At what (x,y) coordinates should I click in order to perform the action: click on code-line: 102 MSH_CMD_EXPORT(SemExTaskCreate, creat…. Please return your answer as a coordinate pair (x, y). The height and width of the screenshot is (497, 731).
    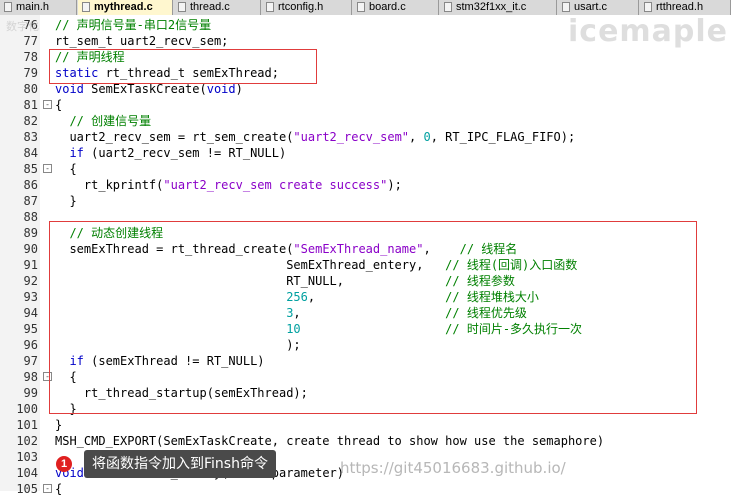
    Looking at the image, I should click on (365, 441).